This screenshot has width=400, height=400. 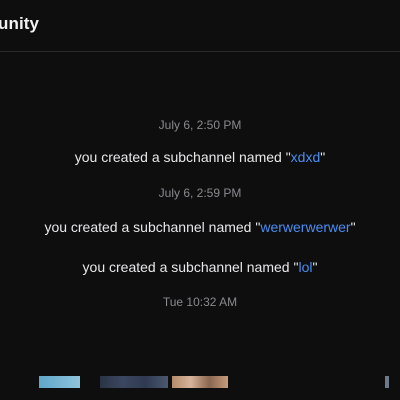 I want to click on subchannel-link-werwerwerwer: werwerwerwer, so click(x=305, y=227).